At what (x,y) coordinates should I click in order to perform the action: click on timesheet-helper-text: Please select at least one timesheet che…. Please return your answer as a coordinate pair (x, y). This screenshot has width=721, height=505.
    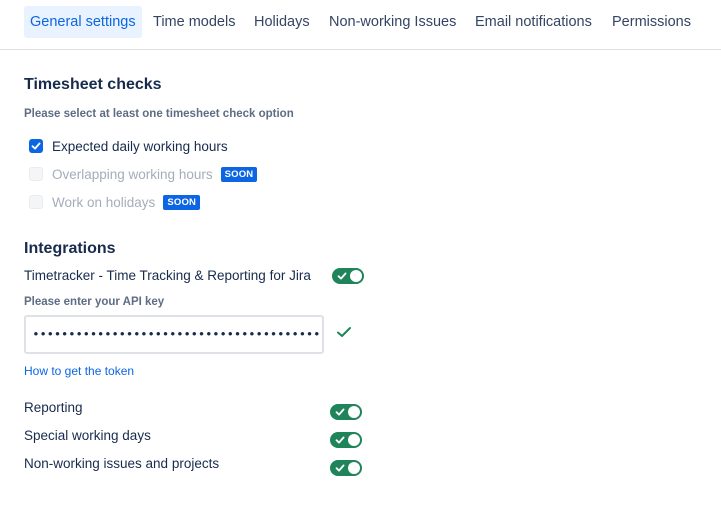
    Looking at the image, I should click on (159, 114).